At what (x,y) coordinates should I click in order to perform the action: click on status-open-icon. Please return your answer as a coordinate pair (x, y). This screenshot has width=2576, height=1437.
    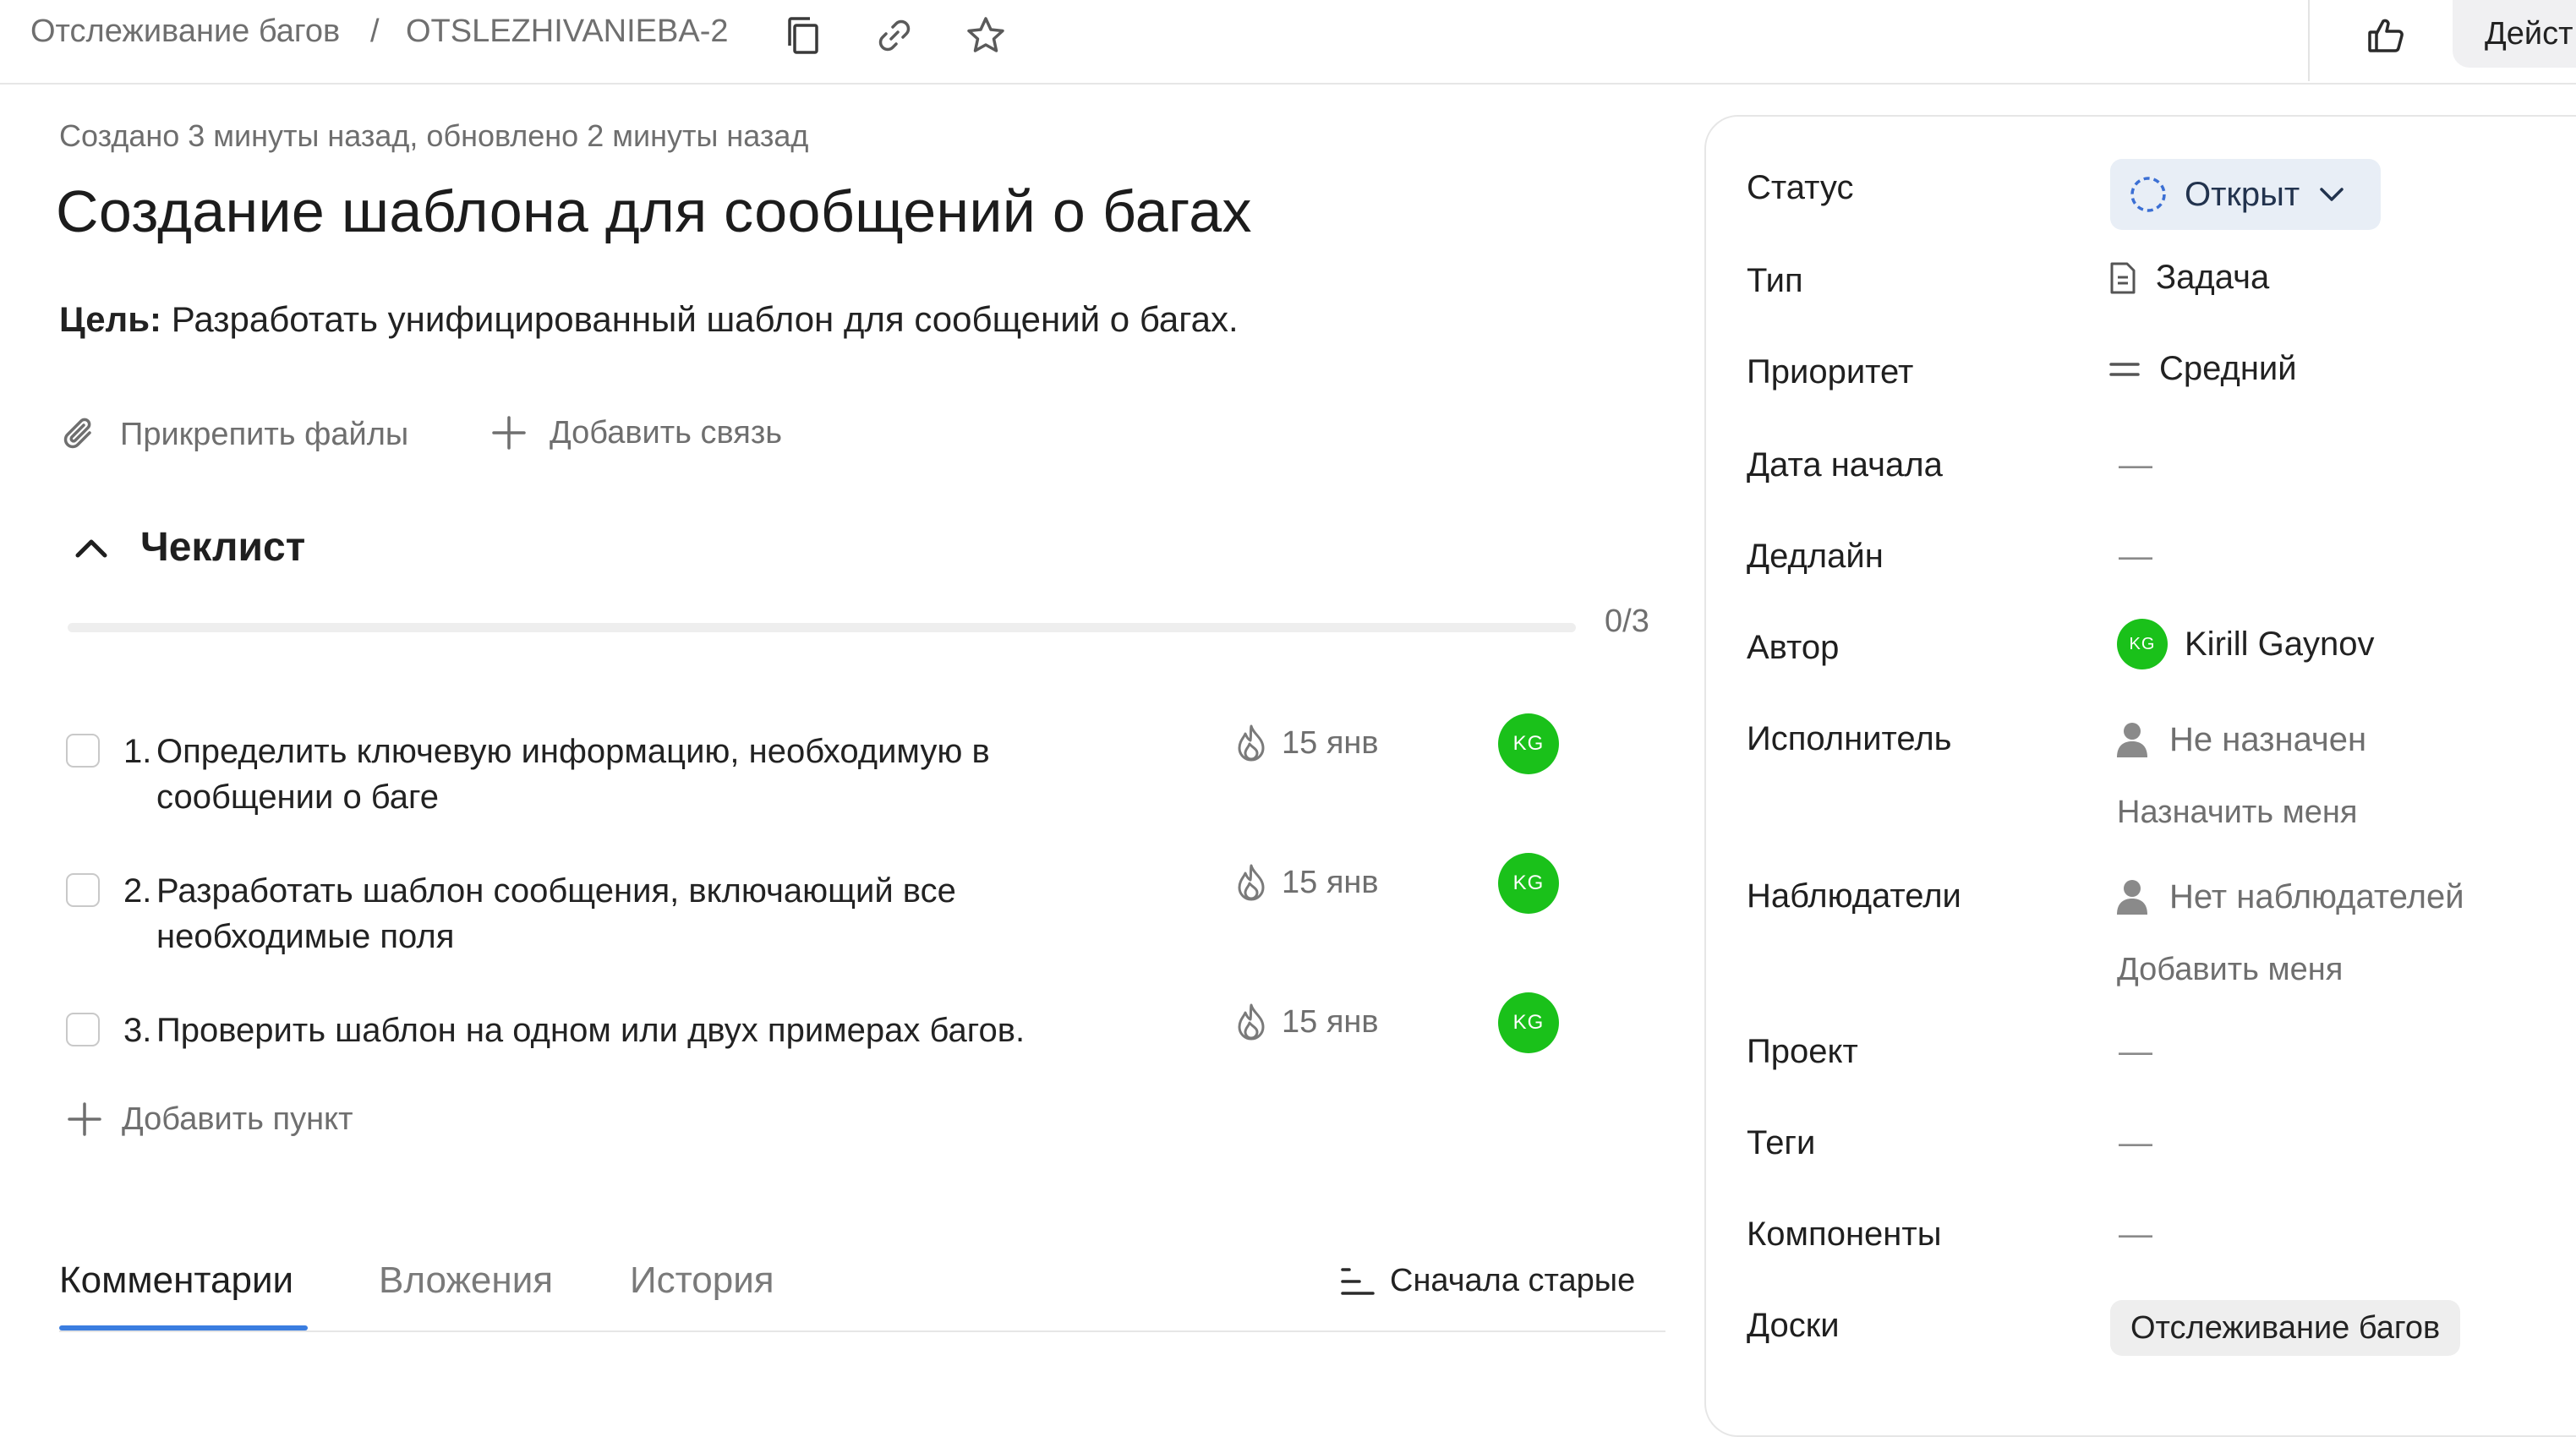
    Looking at the image, I should click on (2148, 194).